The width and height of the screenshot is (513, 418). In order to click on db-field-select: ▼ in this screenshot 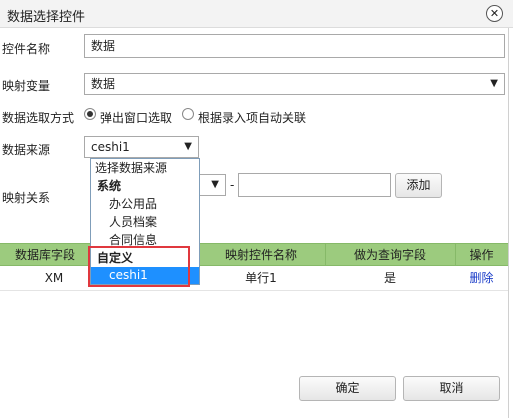, I will do `click(211, 185)`.